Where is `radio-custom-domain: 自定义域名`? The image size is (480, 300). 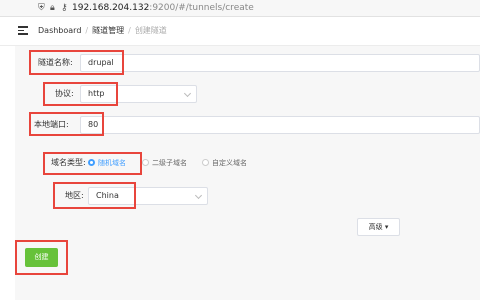
radio-custom-domain: 自定义域名 is located at coordinates (224, 163).